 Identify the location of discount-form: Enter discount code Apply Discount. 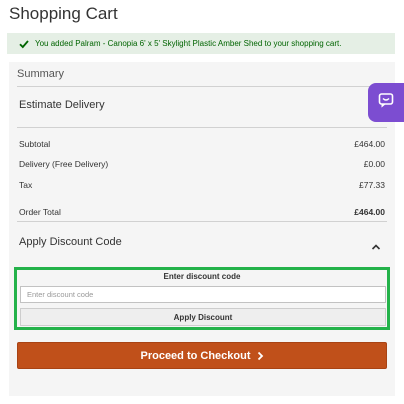
(202, 298).